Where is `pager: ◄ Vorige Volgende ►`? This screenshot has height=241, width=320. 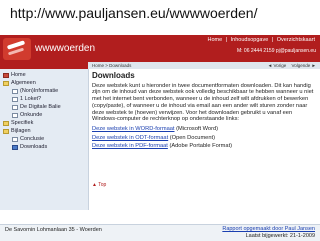 pager: ◄ Vorige Volgende ► is located at coordinates (290, 65).